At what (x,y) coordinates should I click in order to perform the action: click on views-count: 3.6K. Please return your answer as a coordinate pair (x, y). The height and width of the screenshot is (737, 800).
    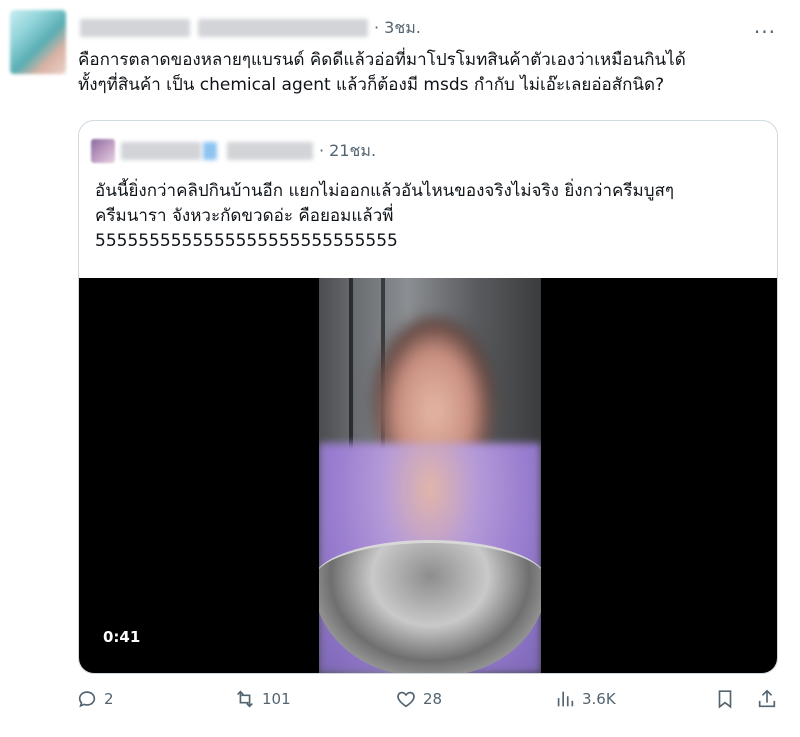
    Looking at the image, I should click on (599, 699).